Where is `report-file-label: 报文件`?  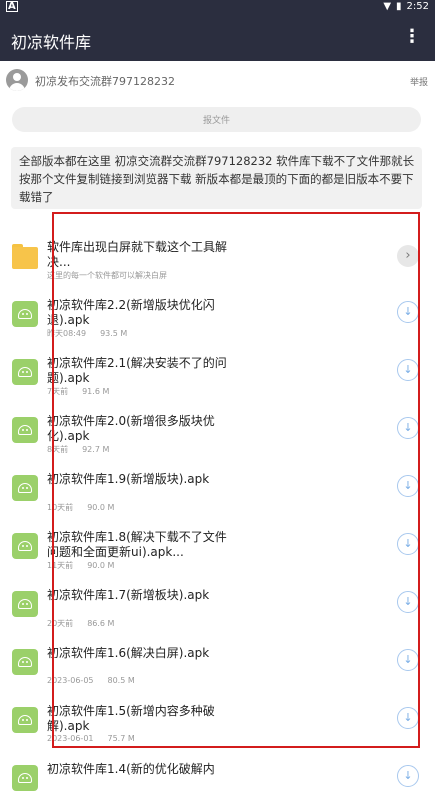
report-file-label: 报文件 is located at coordinates (216, 121).